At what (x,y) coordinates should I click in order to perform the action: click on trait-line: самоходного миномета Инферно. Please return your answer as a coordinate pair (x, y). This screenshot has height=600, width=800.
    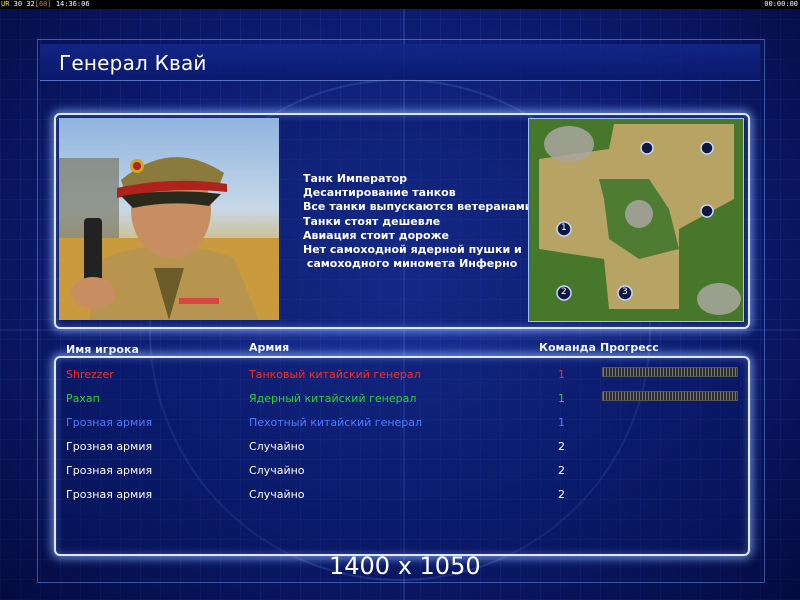
    Looking at the image, I should click on (410, 264).